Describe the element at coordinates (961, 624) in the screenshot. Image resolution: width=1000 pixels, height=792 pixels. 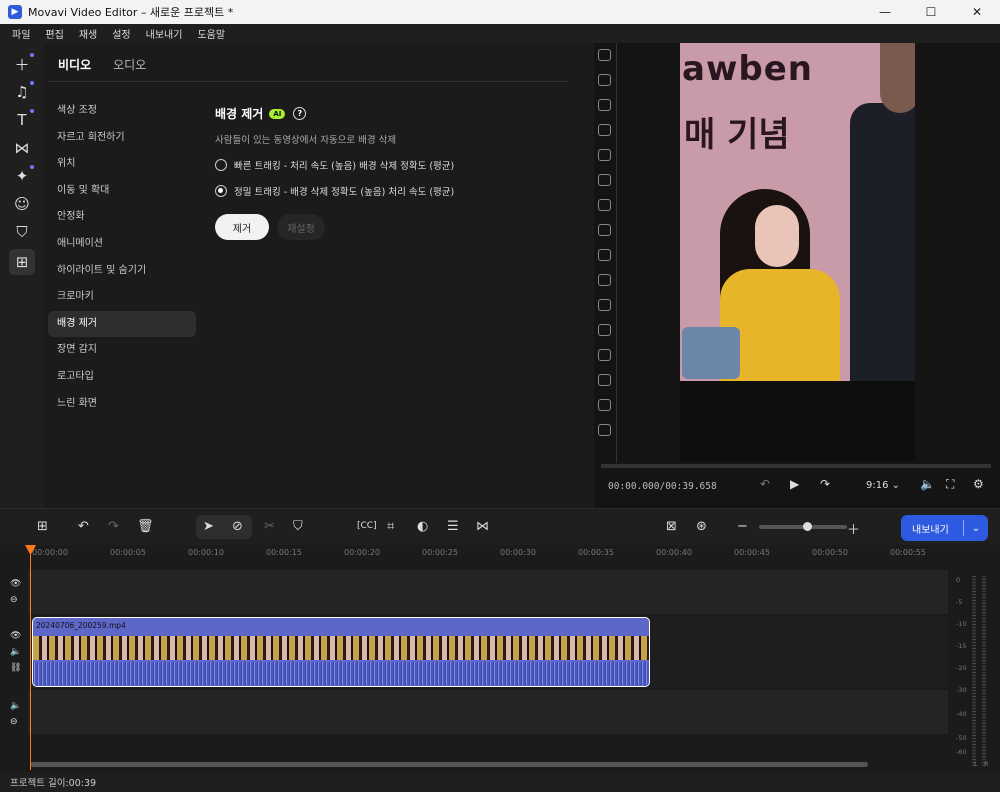
I see `meter-label: -10` at that location.